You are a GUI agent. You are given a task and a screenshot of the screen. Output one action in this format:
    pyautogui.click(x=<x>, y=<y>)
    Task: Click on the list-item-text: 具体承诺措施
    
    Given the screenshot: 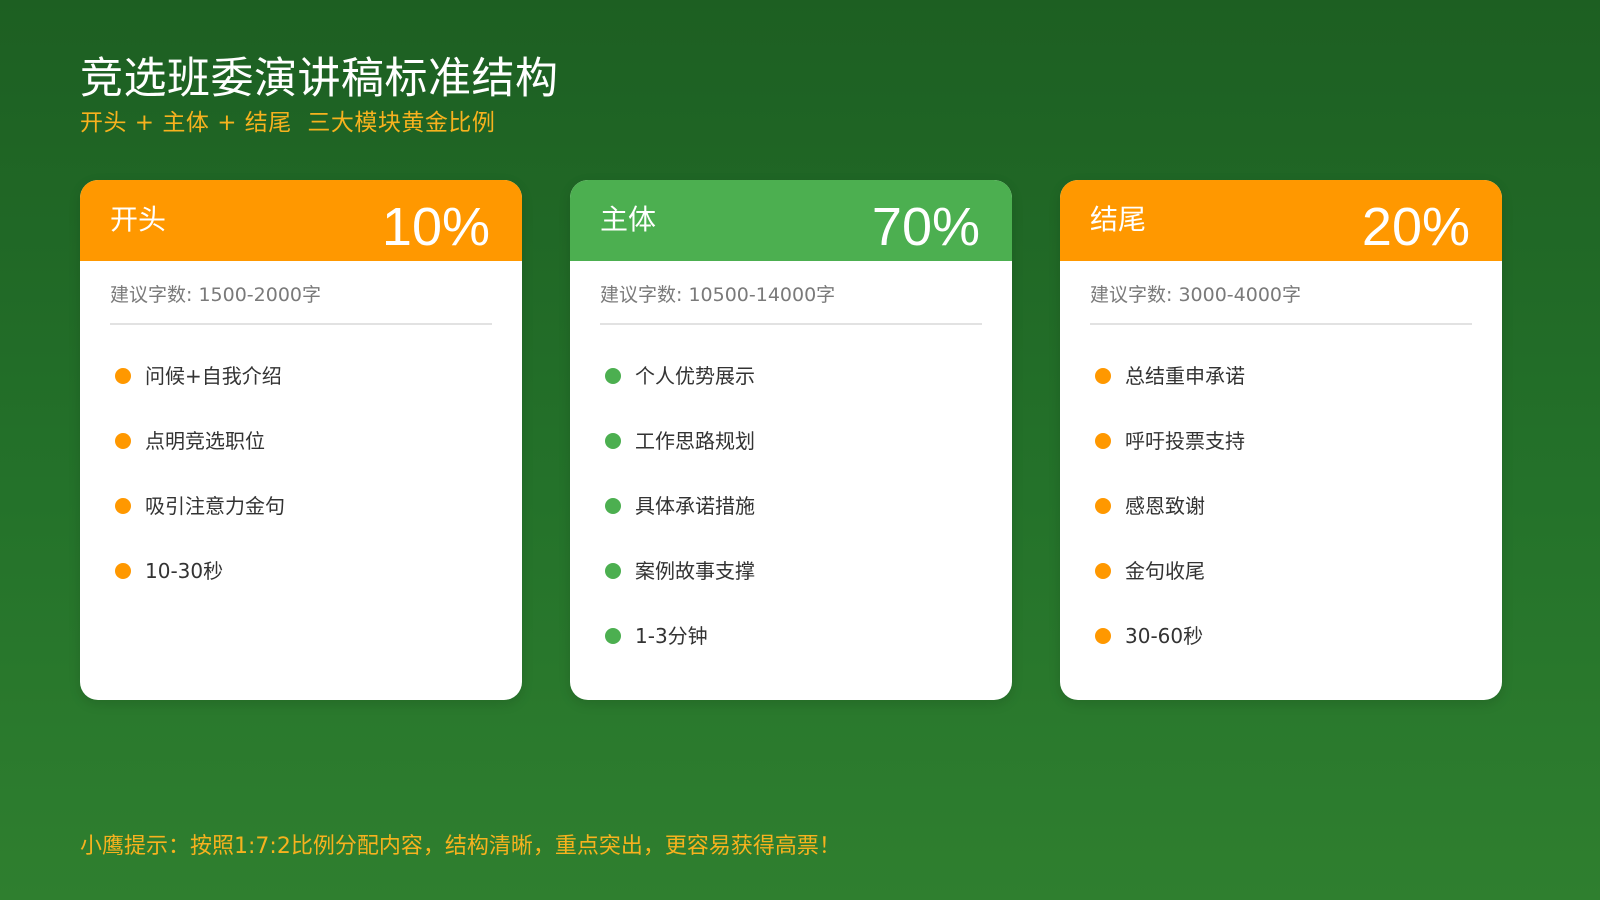 What is the action you would take?
    pyautogui.click(x=695, y=505)
    